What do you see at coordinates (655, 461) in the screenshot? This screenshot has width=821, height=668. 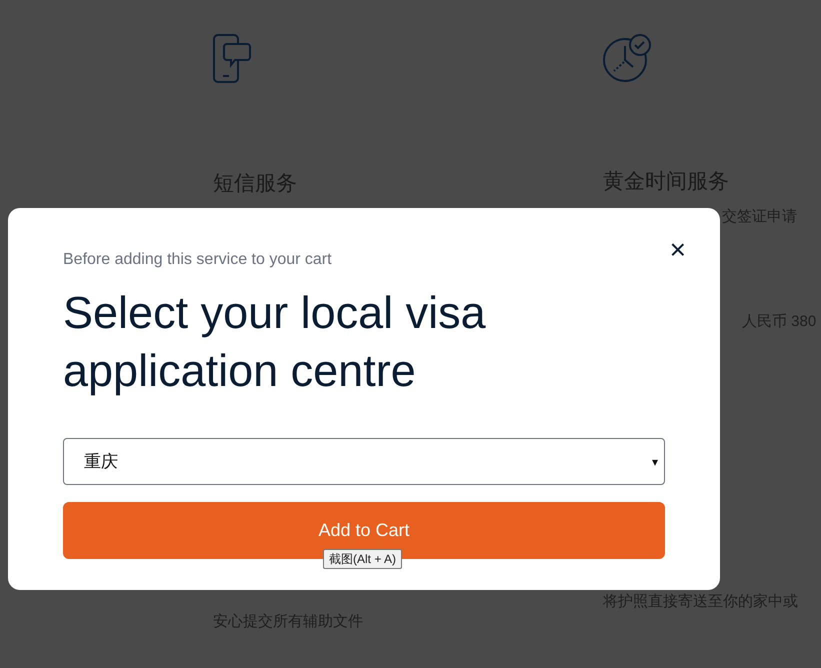 I see `caret-icon: ▾` at bounding box center [655, 461].